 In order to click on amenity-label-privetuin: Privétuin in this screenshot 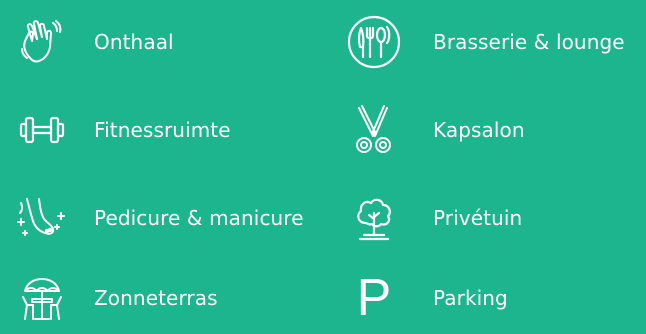, I will do `click(478, 218)`.